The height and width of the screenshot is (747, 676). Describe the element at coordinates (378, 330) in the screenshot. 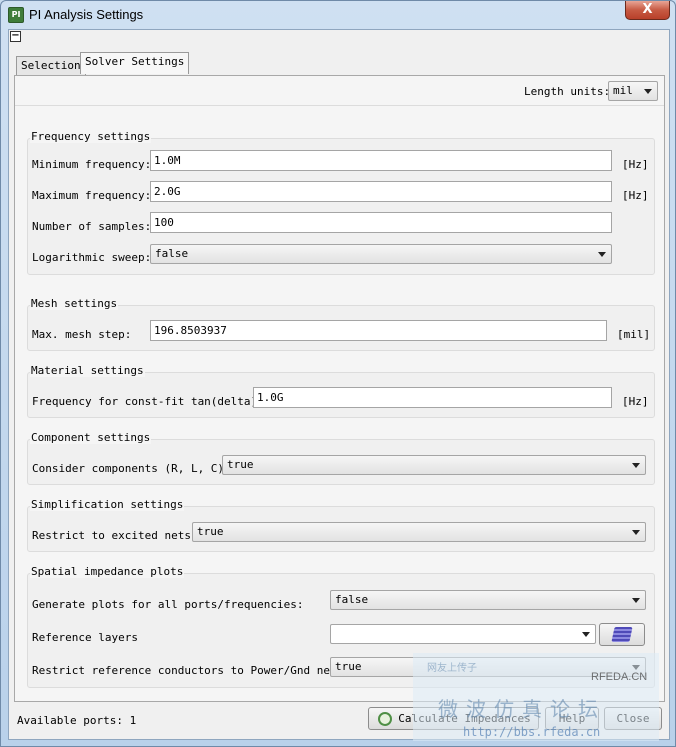

I see `mesh-step-input: 196.8503937` at that location.